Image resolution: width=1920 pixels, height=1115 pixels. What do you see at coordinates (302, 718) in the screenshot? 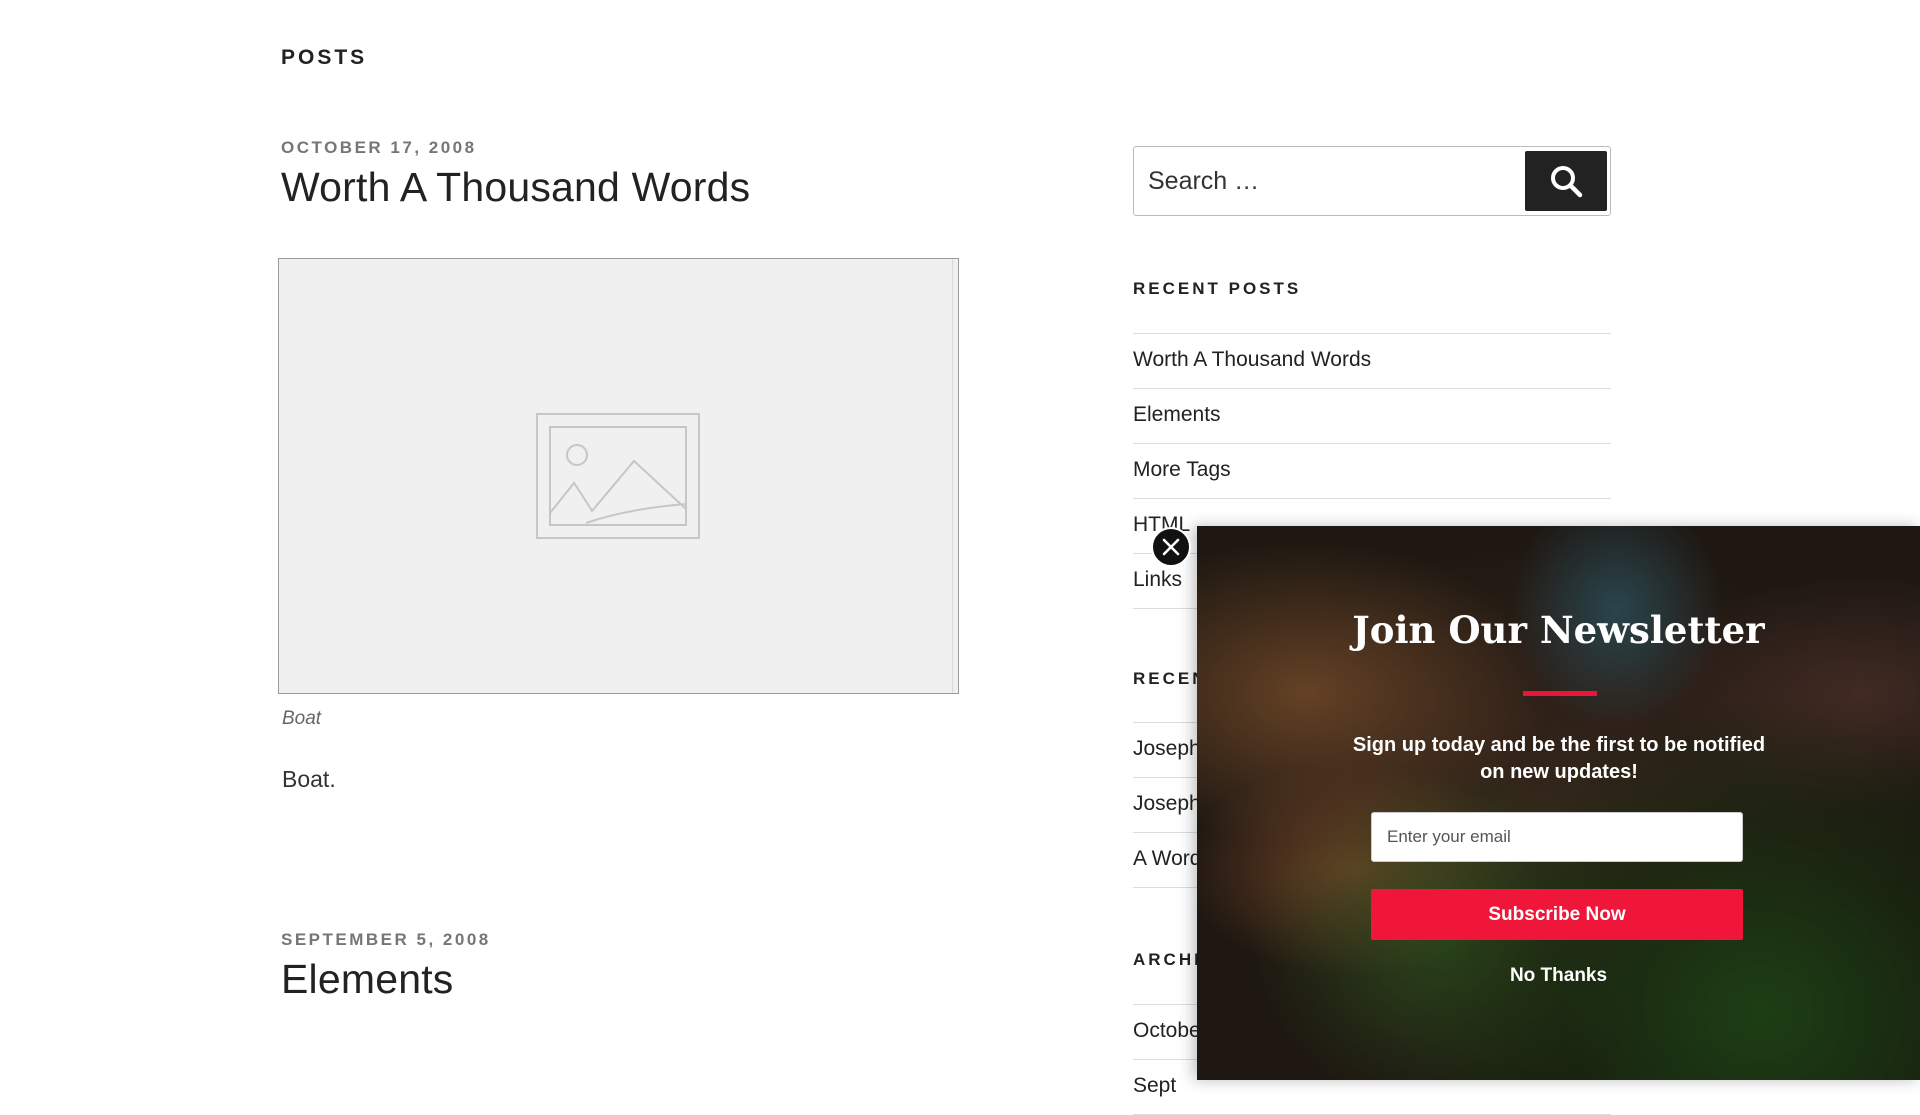
I see `image-caption: Boat` at bounding box center [302, 718].